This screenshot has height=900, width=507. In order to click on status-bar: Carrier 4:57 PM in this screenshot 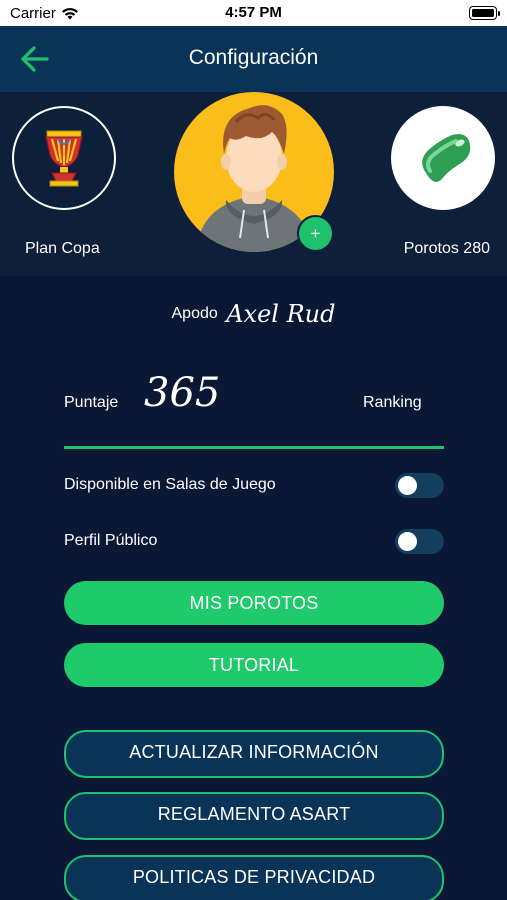, I will do `click(253, 13)`.